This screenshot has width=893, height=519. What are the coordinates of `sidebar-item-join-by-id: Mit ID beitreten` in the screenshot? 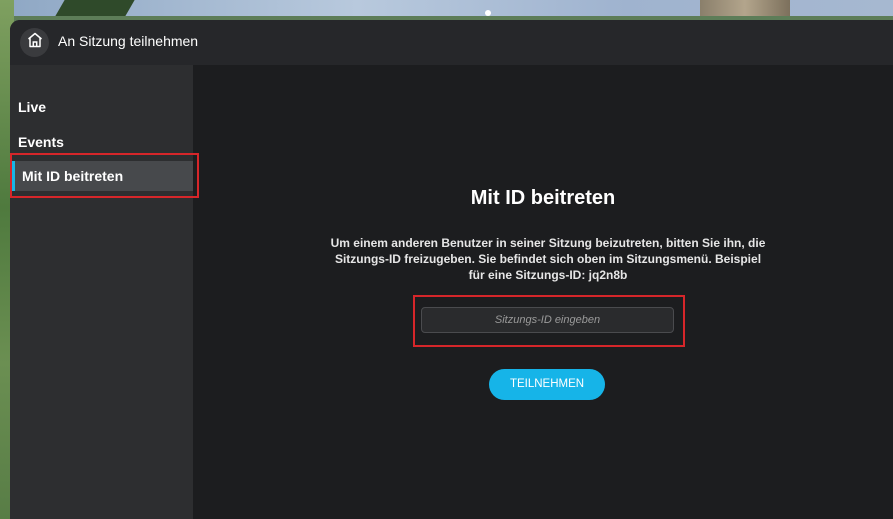 It's located at (101, 176).